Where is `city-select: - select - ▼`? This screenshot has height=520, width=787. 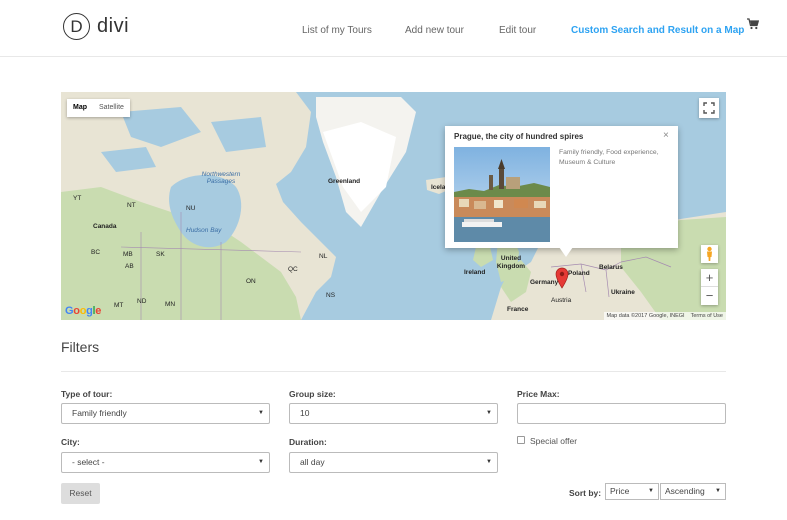 city-select: - select - ▼ is located at coordinates (165, 462).